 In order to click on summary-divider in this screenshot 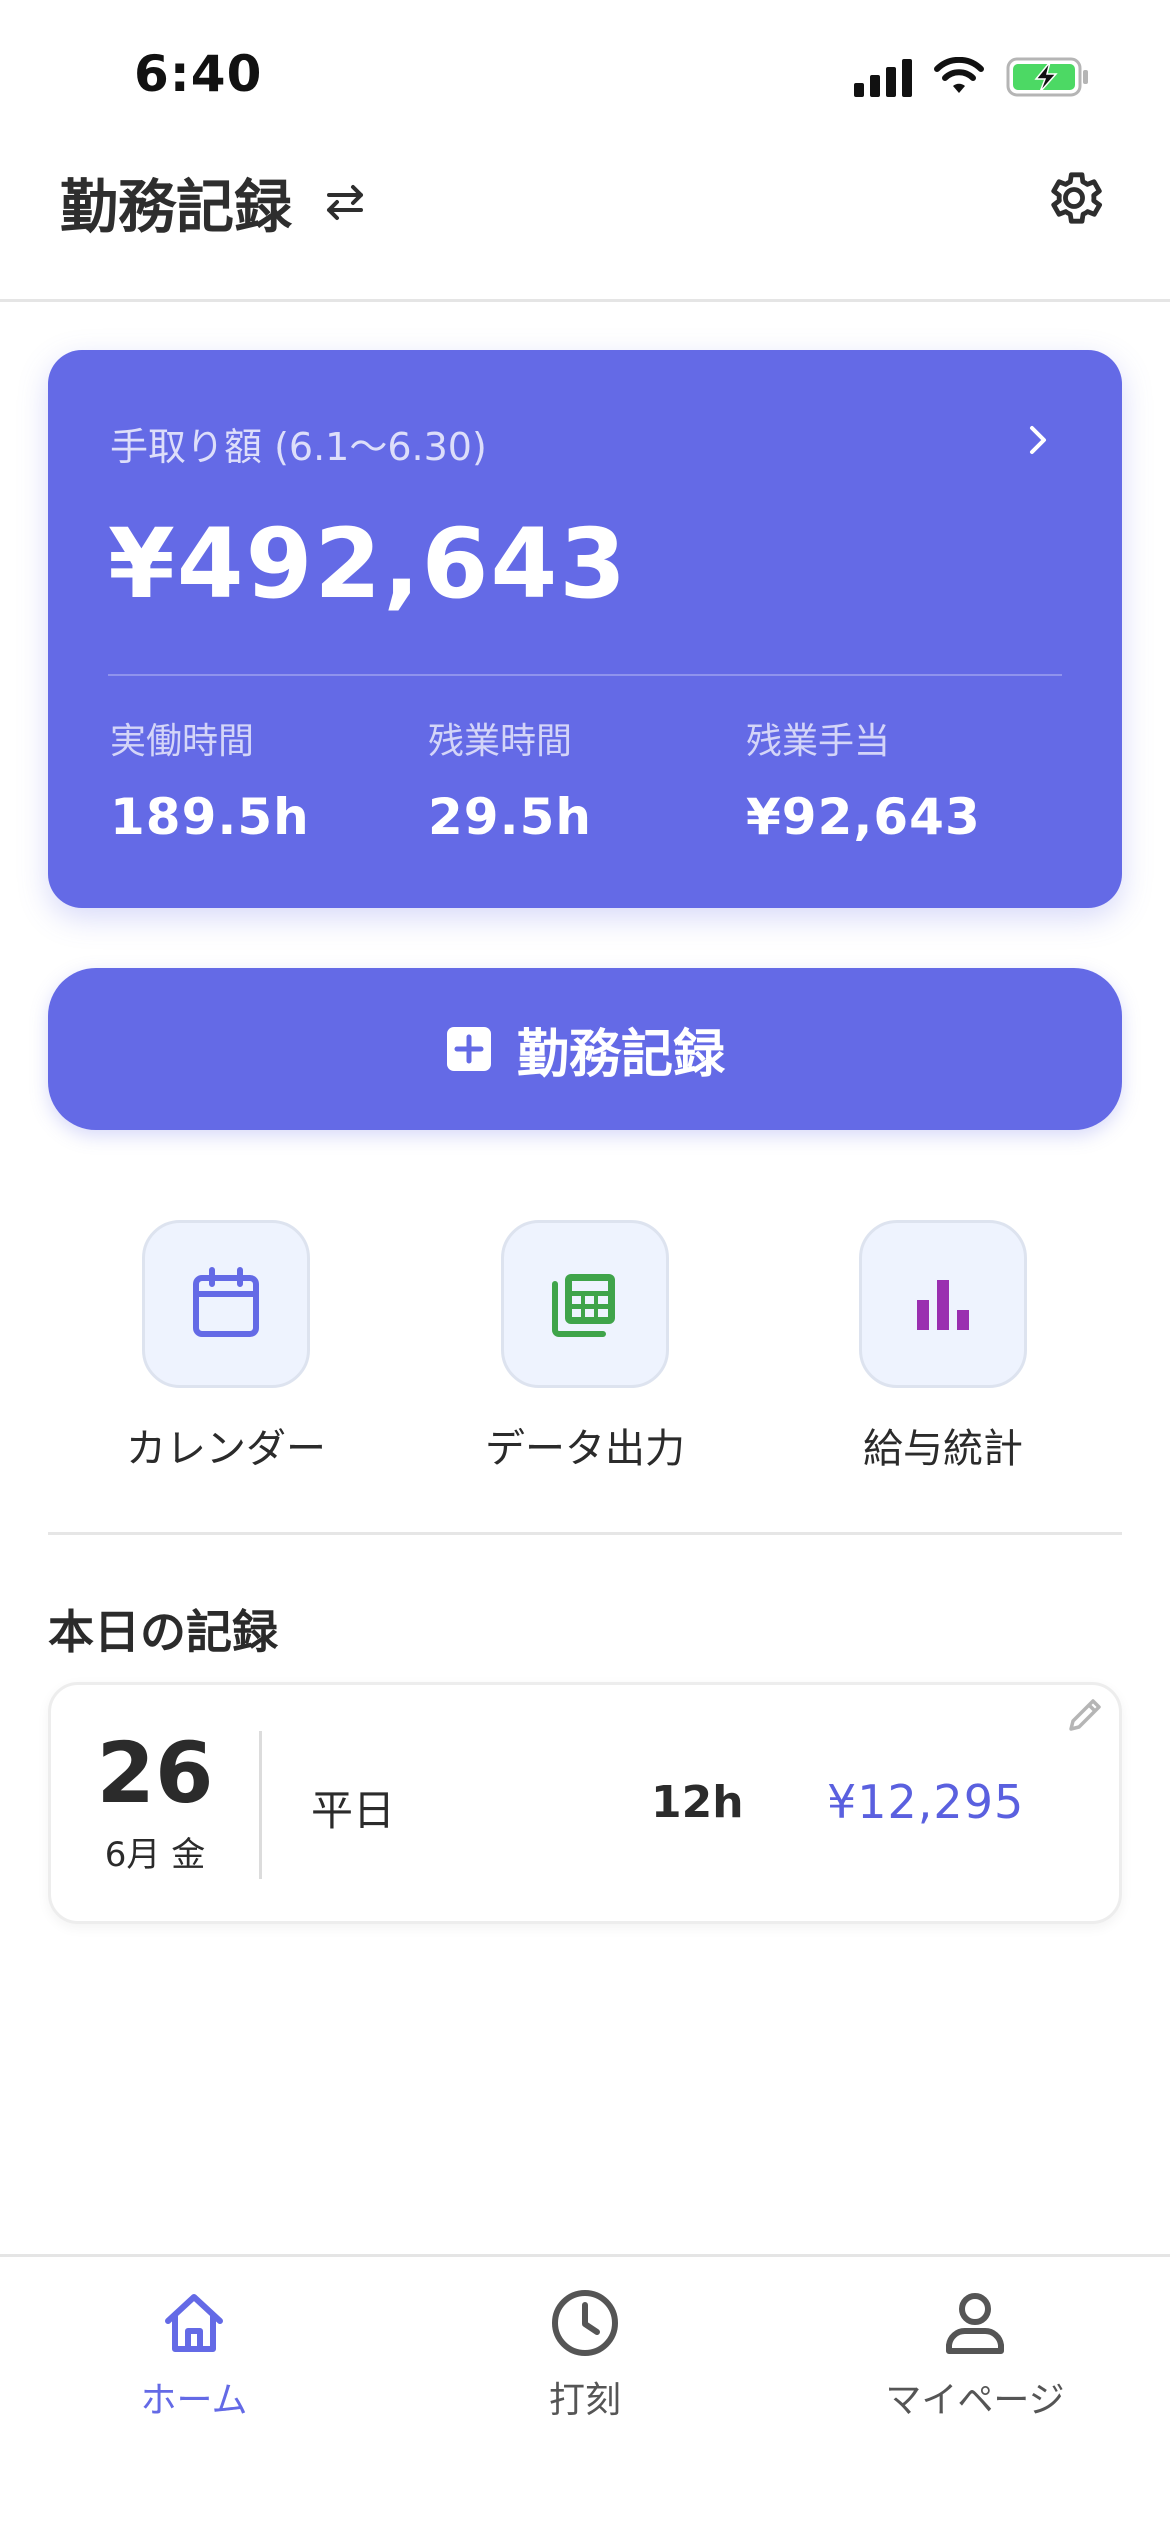, I will do `click(585, 675)`.